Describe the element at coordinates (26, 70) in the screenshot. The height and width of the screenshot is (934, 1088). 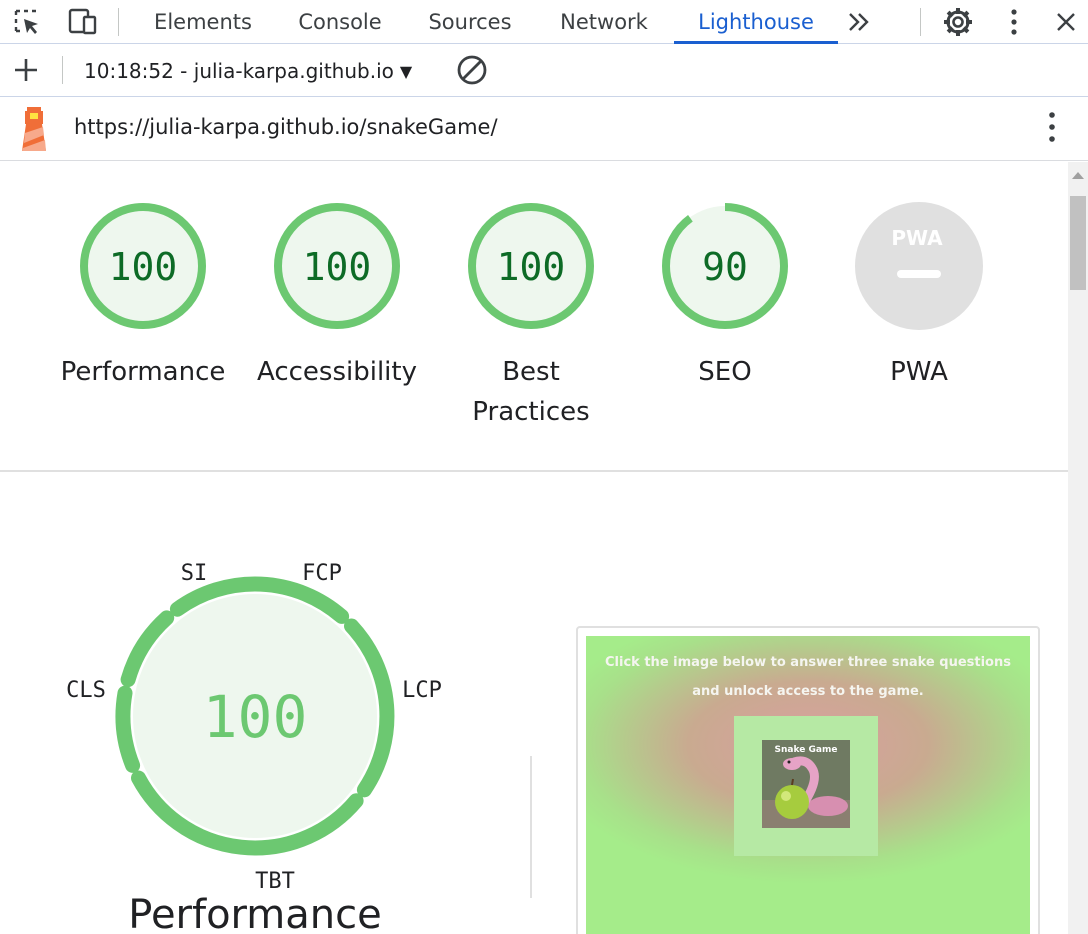
I see `add-icon` at that location.